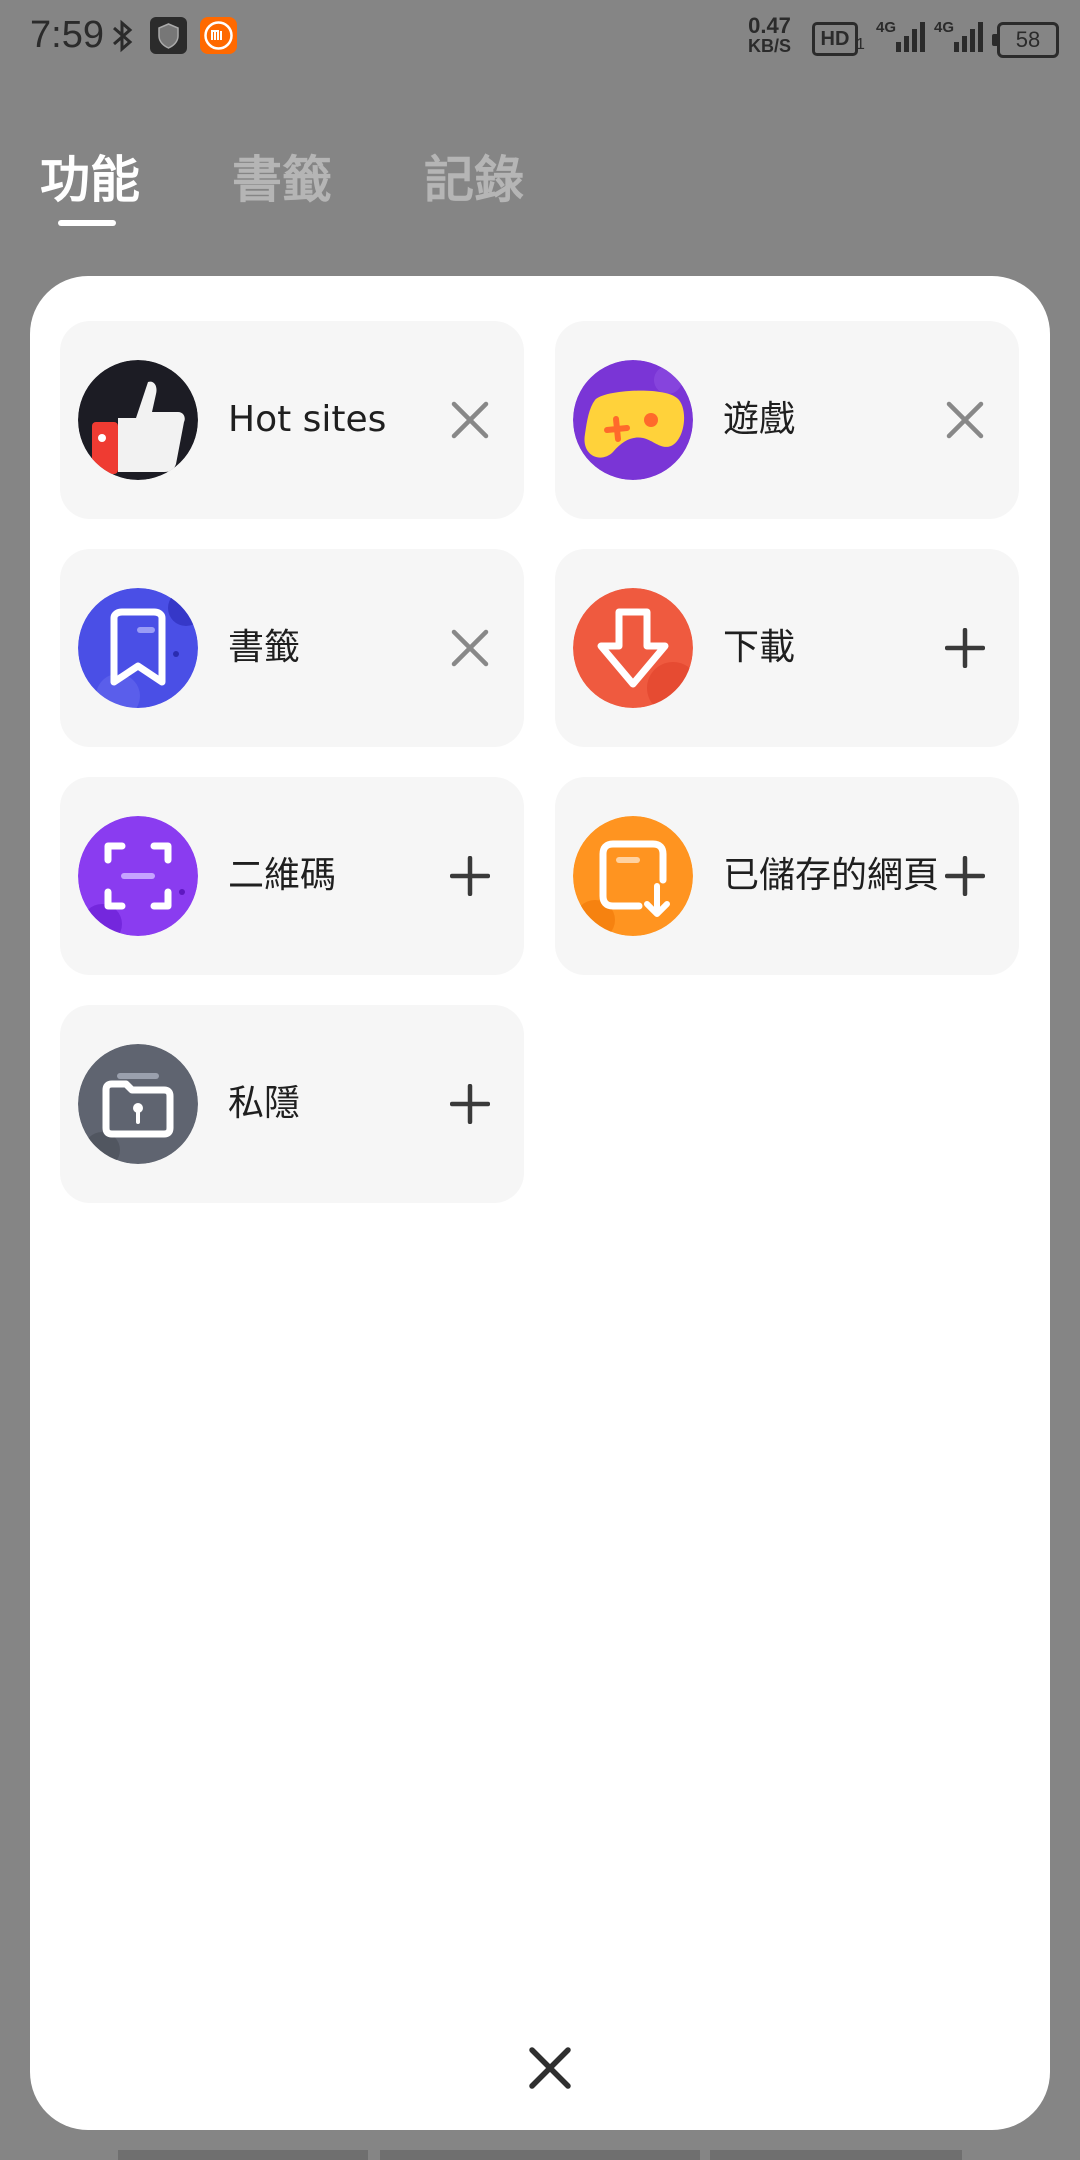  I want to click on hd-voice-icon: HD, so click(835, 39).